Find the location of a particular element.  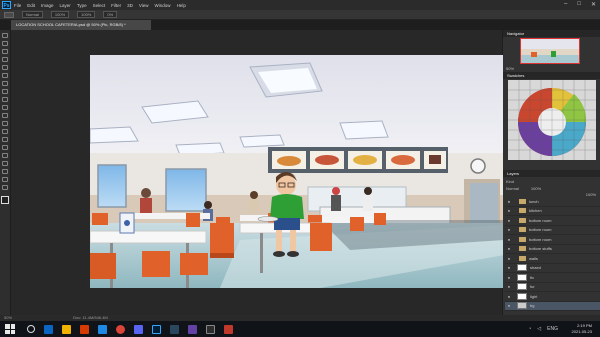

language-indicator: ENG is located at coordinates (552, 329).